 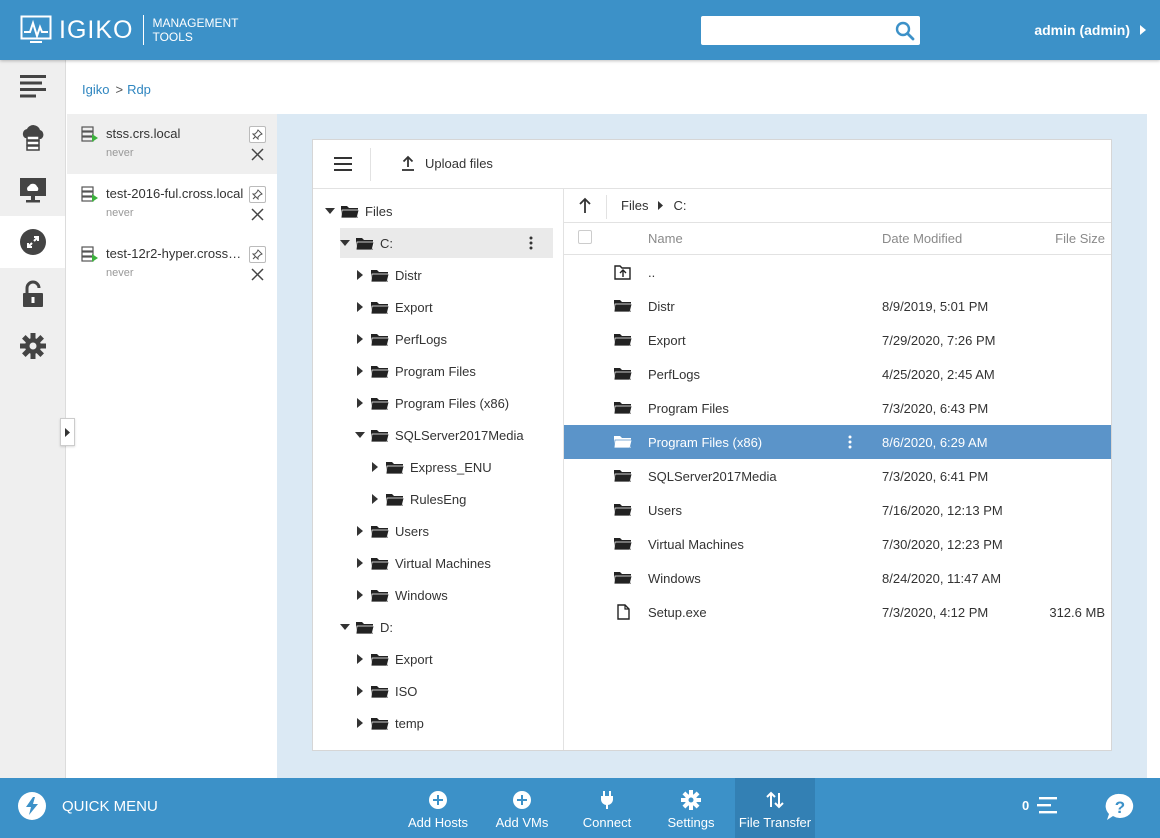 I want to click on tree-node: Windows, so click(x=401, y=595).